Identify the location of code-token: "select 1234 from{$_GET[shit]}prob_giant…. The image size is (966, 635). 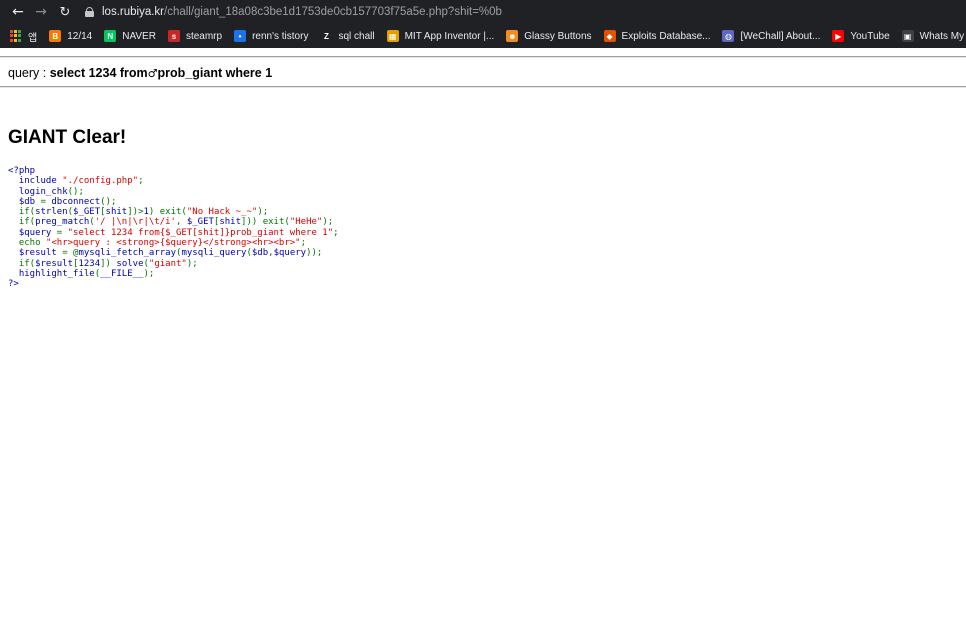
(200, 232).